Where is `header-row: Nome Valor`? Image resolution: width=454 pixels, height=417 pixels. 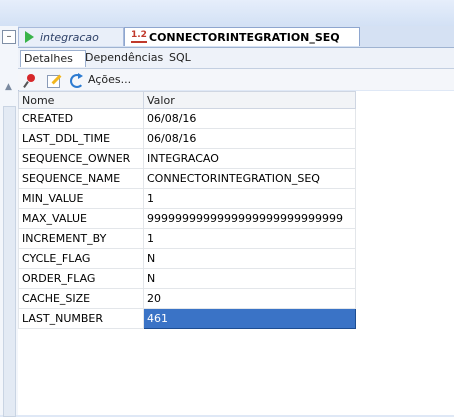 header-row: Nome Valor is located at coordinates (187, 100).